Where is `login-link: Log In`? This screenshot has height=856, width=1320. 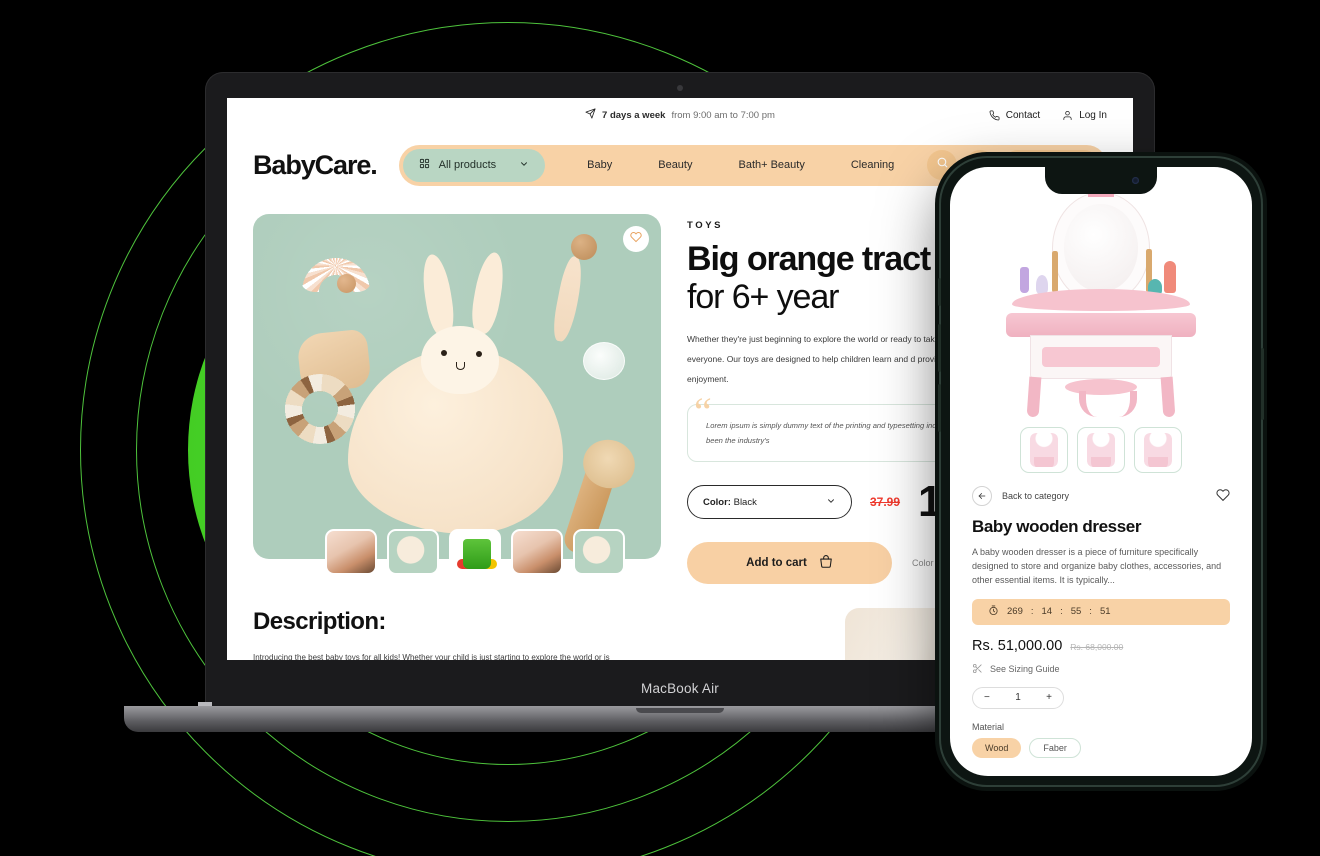
login-link: Log In is located at coordinates (1084, 115).